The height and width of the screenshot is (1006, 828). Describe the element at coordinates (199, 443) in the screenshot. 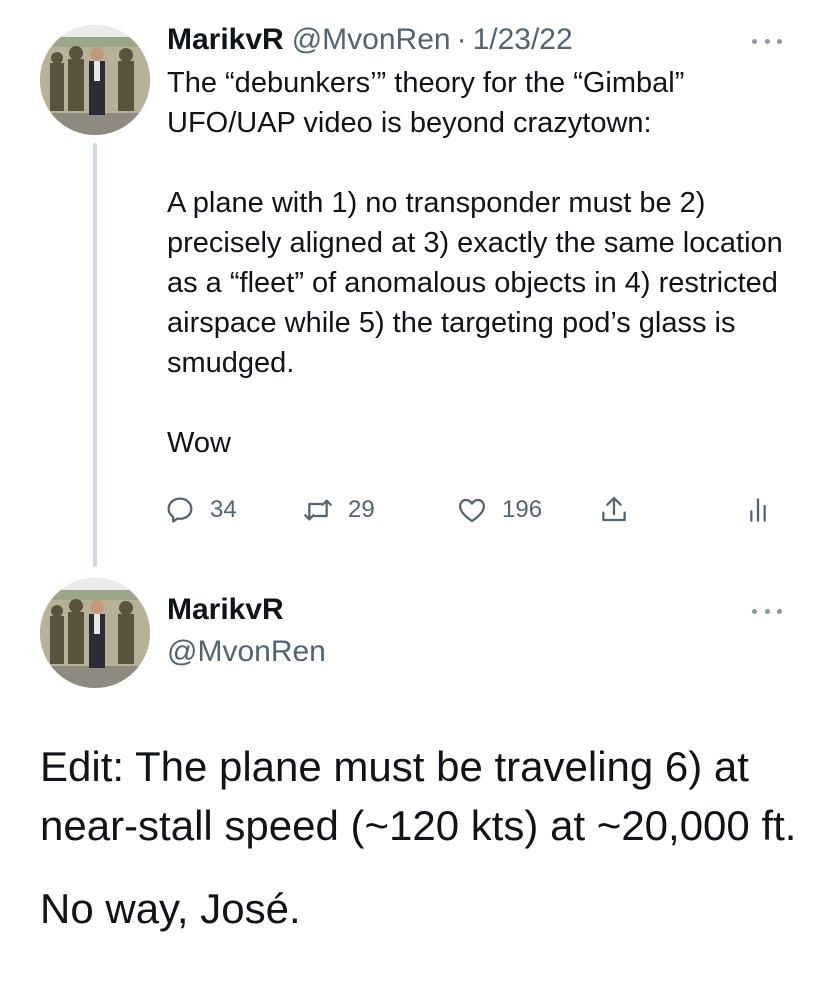

I see `tweet-paragraph: Wow` at that location.